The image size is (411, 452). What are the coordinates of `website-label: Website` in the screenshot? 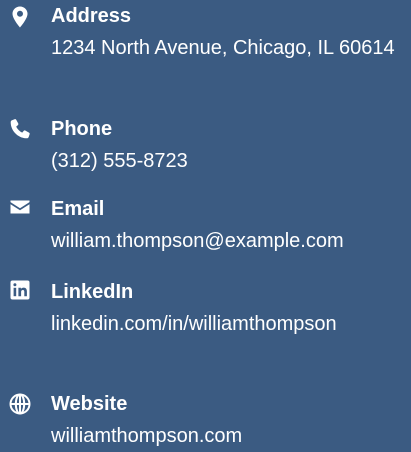 It's located at (89, 404).